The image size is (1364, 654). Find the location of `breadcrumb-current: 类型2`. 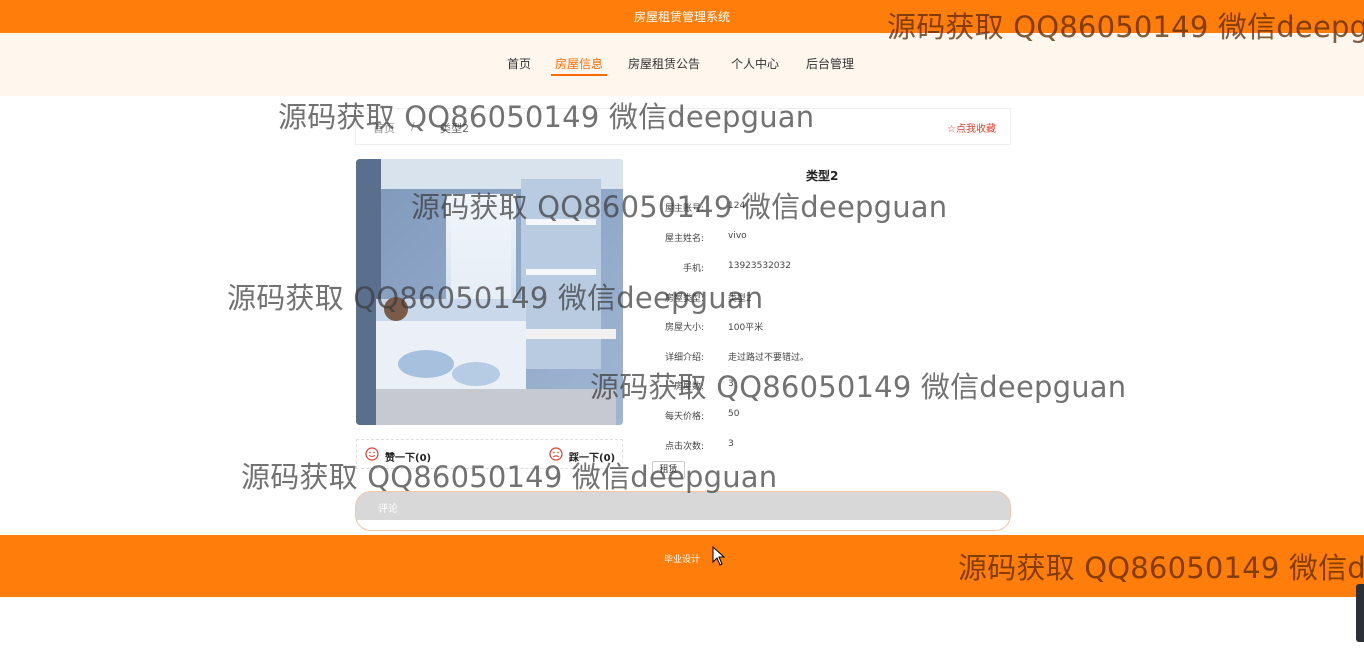

breadcrumb-current: 类型2 is located at coordinates (454, 128).